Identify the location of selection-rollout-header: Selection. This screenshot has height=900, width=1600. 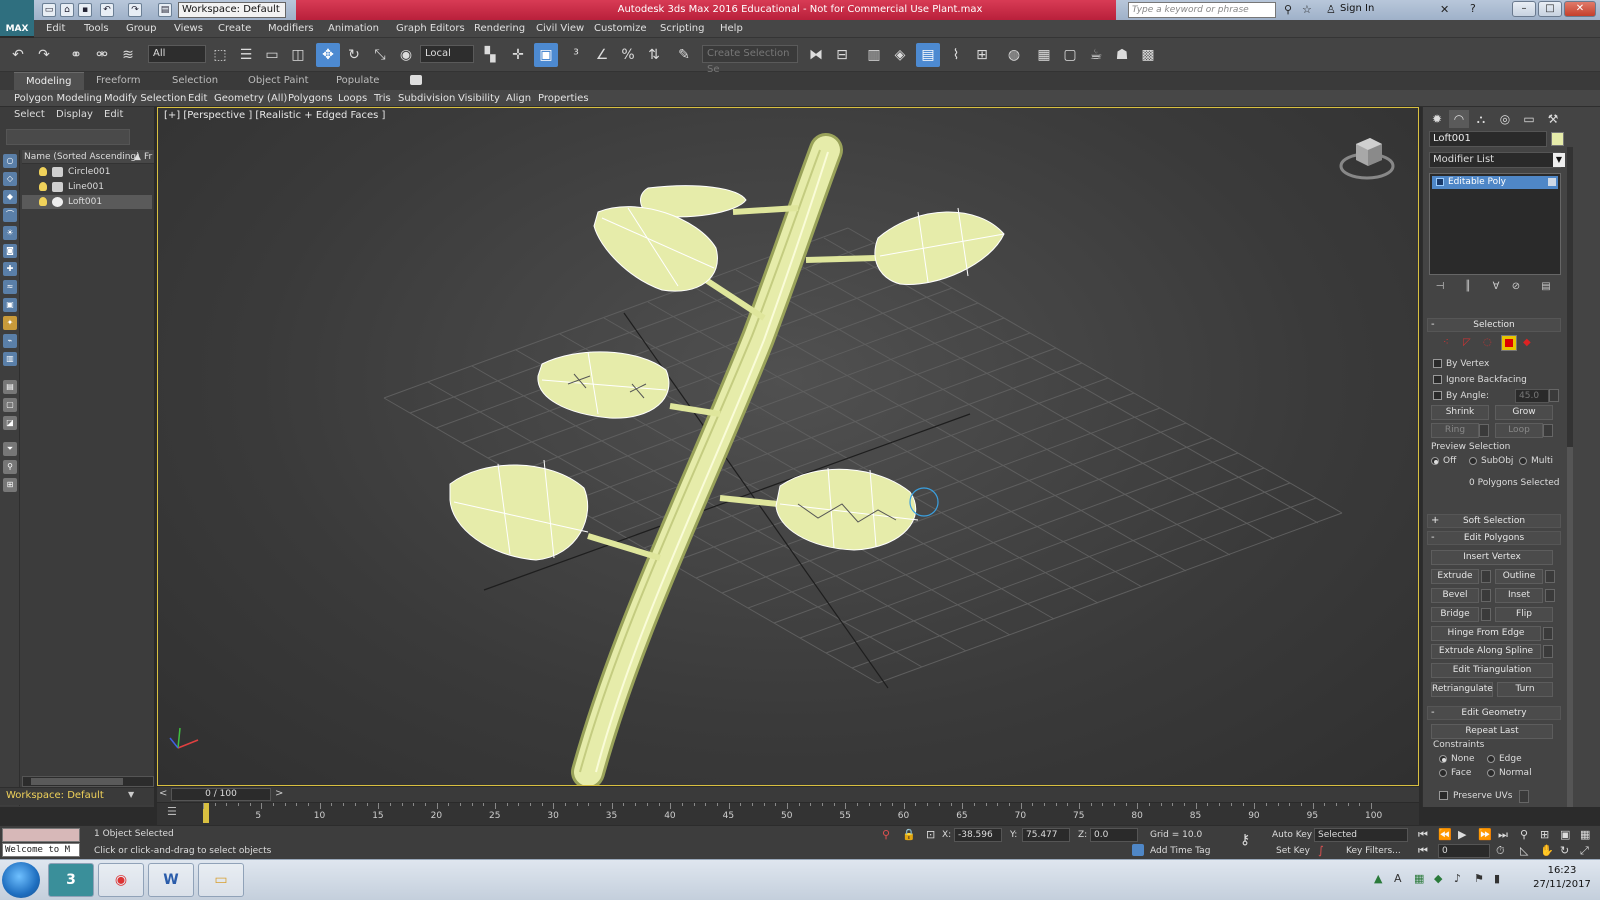
(1494, 325).